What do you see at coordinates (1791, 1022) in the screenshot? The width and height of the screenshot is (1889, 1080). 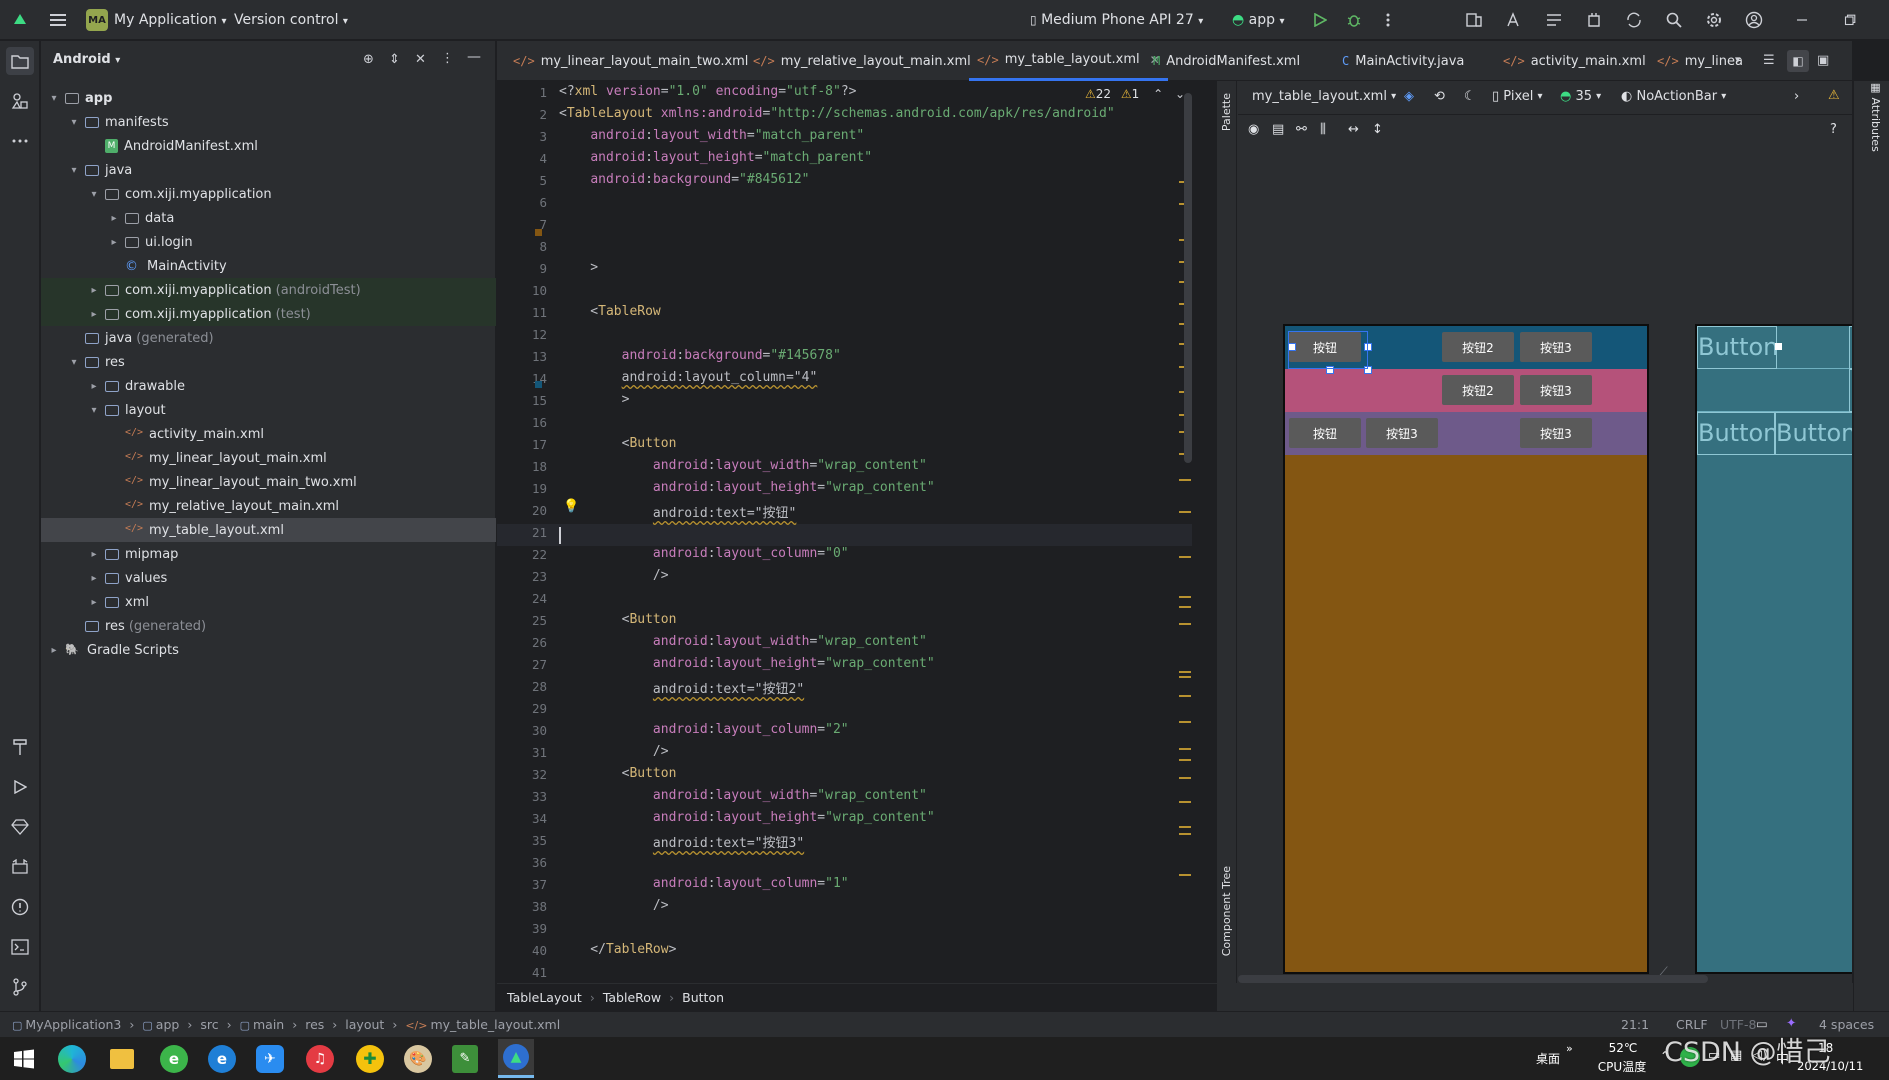 I see `ai-assistant-icon: ✦` at bounding box center [1791, 1022].